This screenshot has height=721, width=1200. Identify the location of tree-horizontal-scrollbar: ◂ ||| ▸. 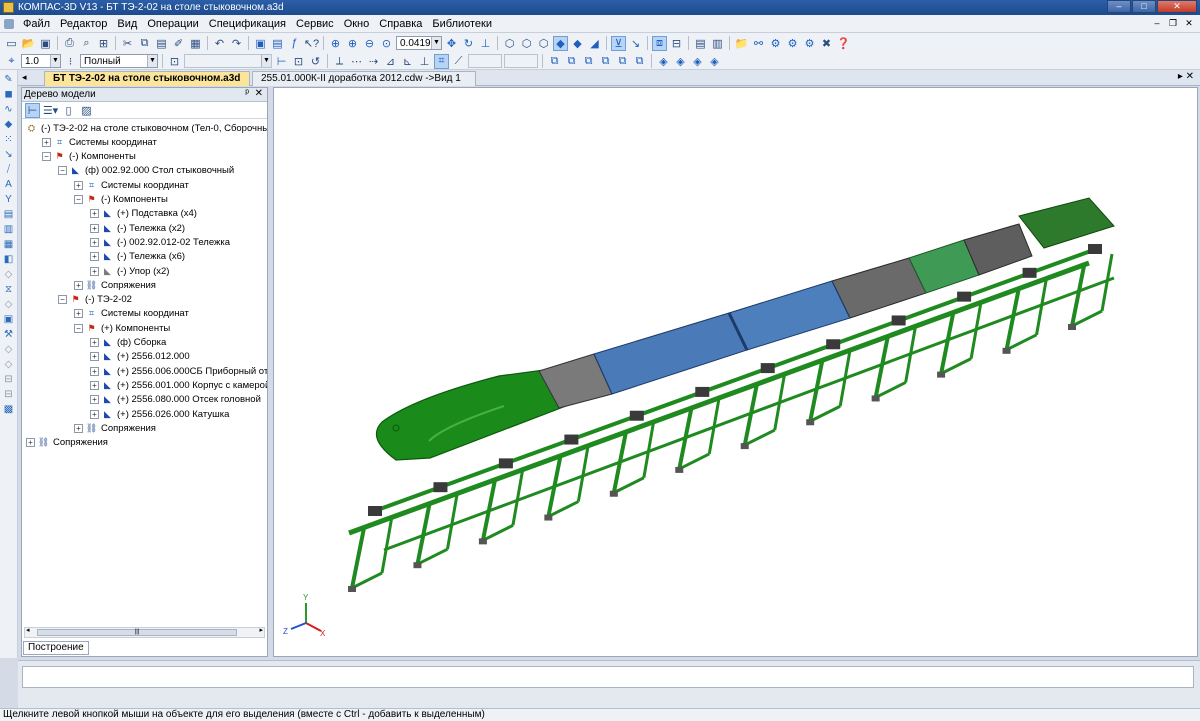
(144, 632).